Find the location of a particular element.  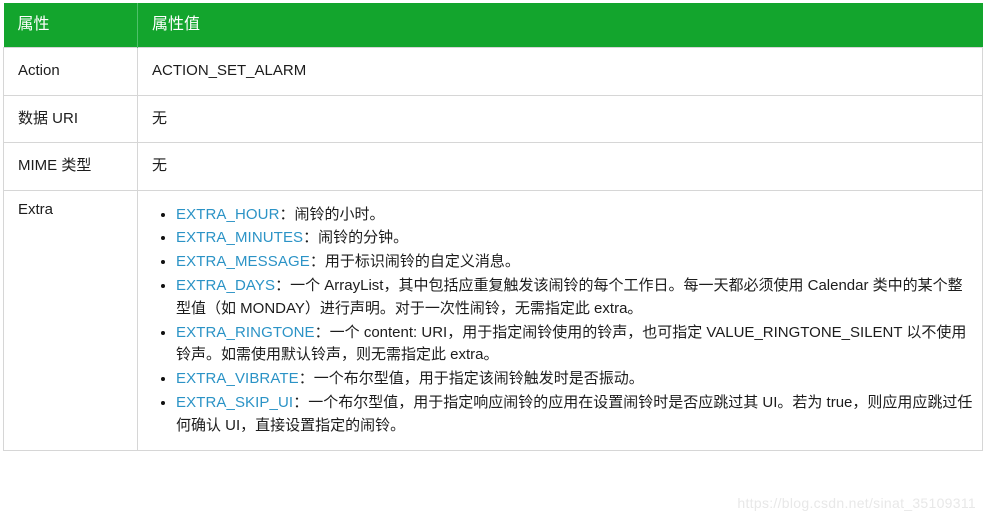

table-row: MIME 类型 无 is located at coordinates (493, 166).